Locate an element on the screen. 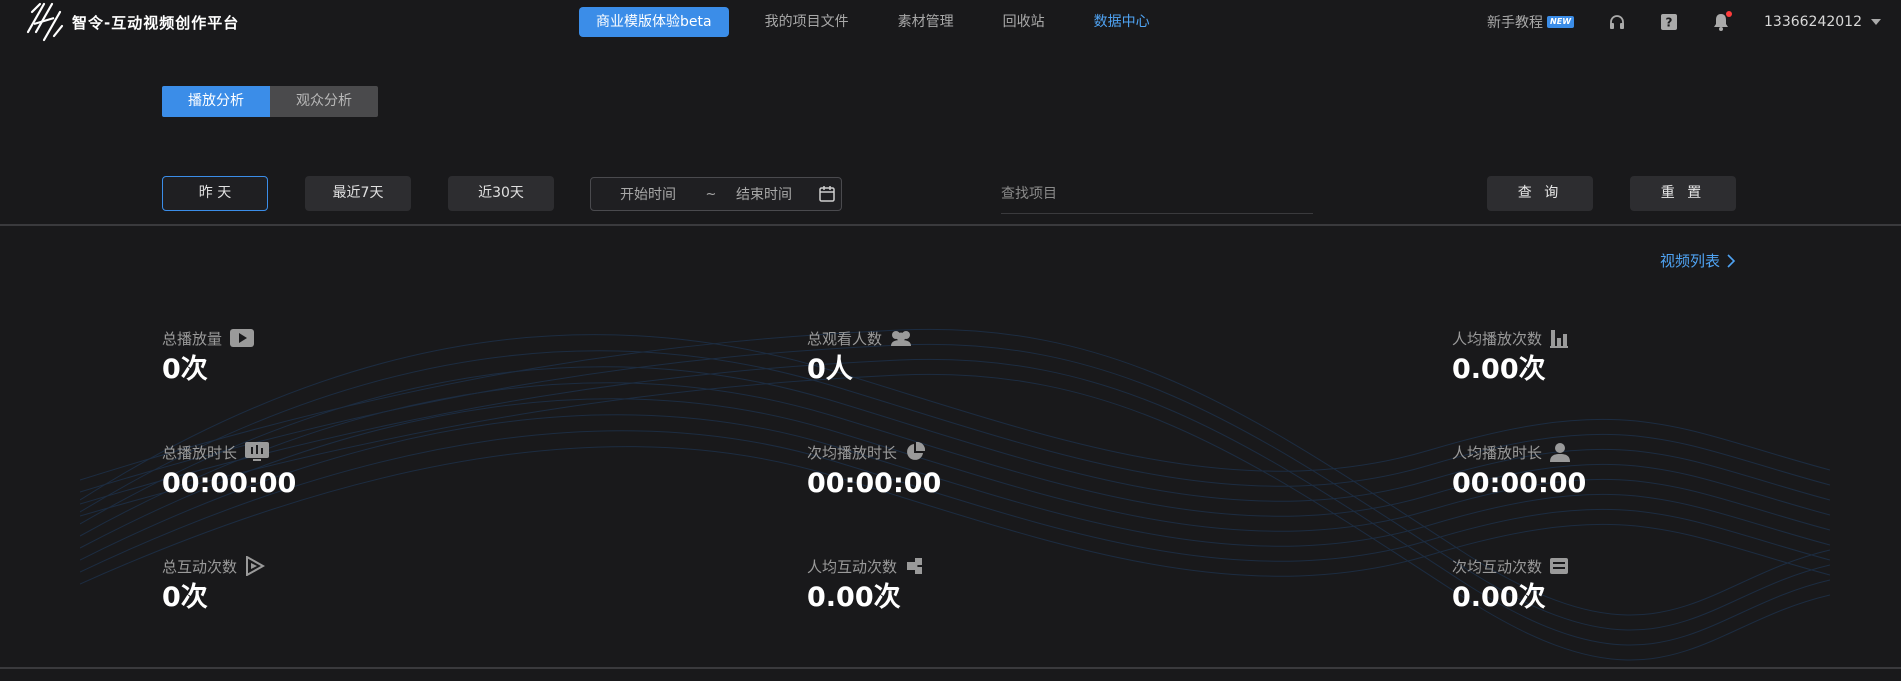 The image size is (1901, 681). main-nav: 商业模版体验beta 我的项目文件 素材管理 回收站 数据中心 is located at coordinates (889, 22).